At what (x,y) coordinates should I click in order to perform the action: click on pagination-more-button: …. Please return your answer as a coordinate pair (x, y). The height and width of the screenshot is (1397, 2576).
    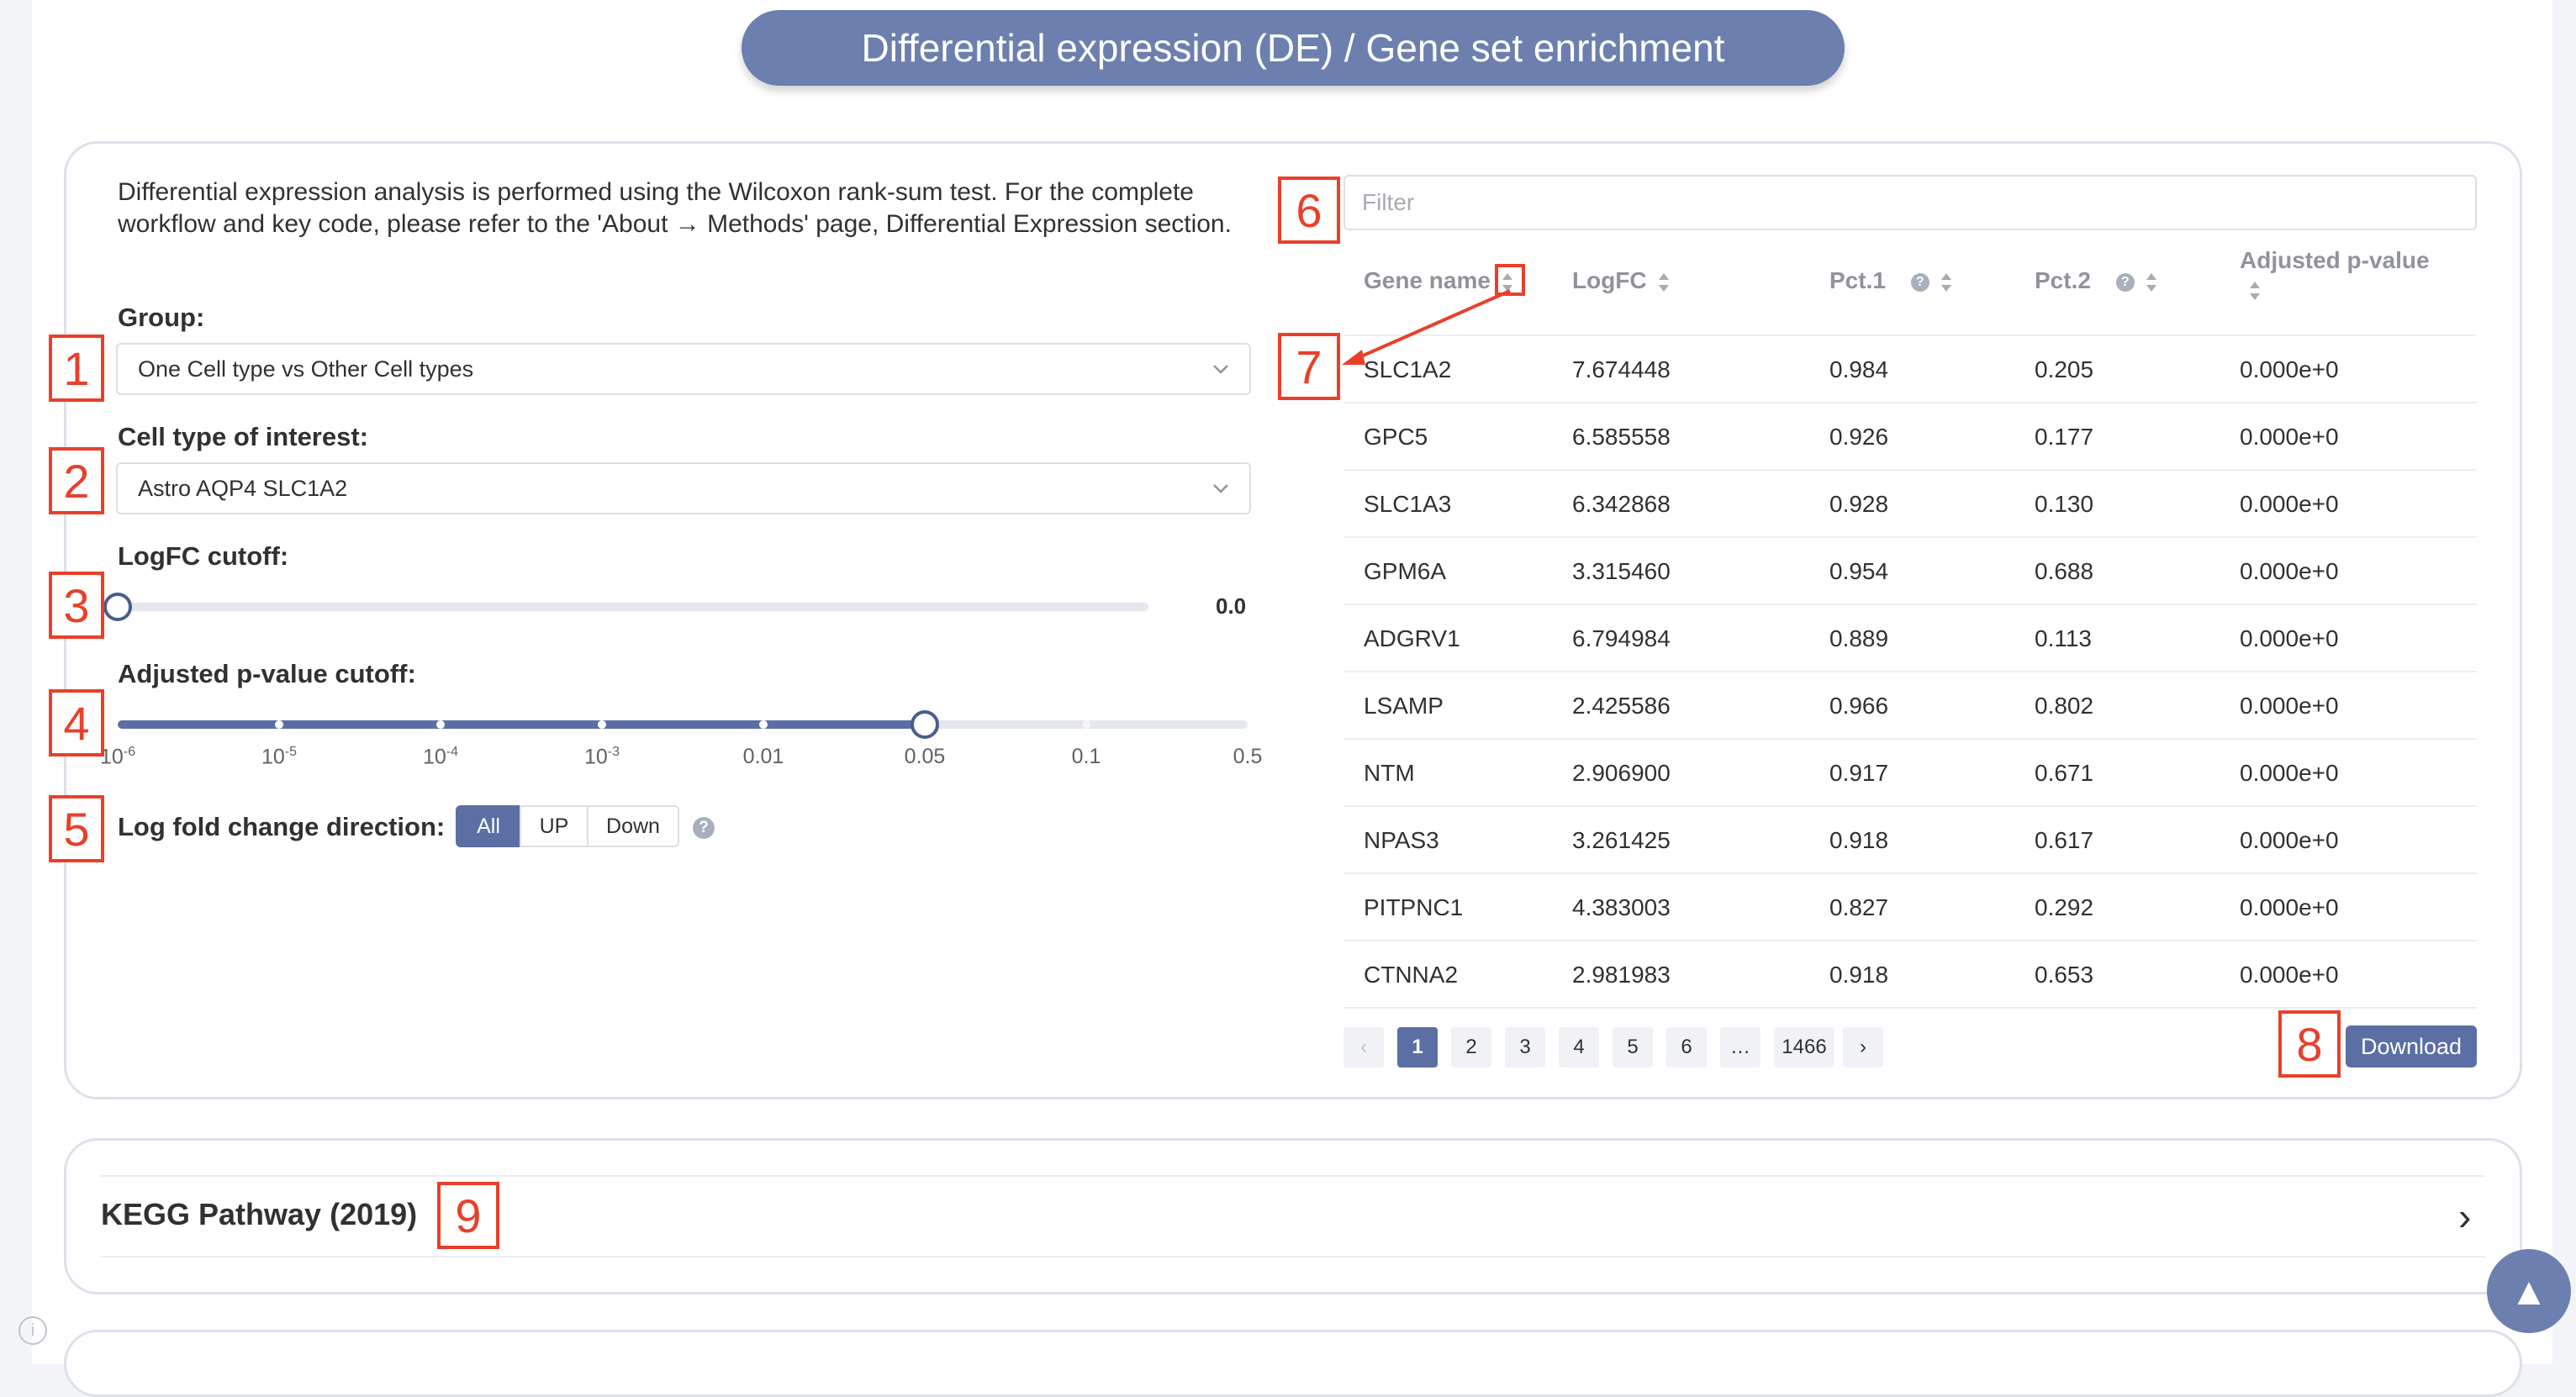
    Looking at the image, I should click on (1740, 1048).